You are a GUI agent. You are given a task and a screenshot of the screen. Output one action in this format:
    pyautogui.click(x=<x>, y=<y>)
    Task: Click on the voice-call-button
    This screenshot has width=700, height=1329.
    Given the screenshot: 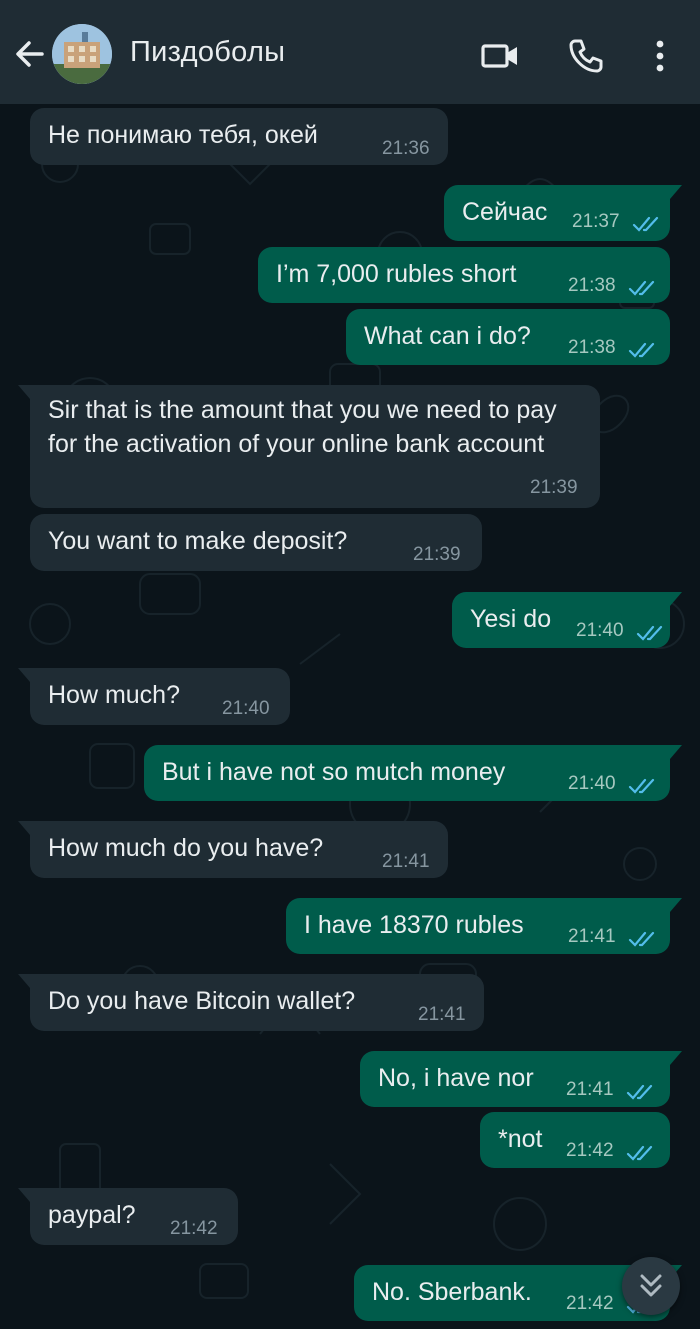 What is the action you would take?
    pyautogui.click(x=586, y=56)
    